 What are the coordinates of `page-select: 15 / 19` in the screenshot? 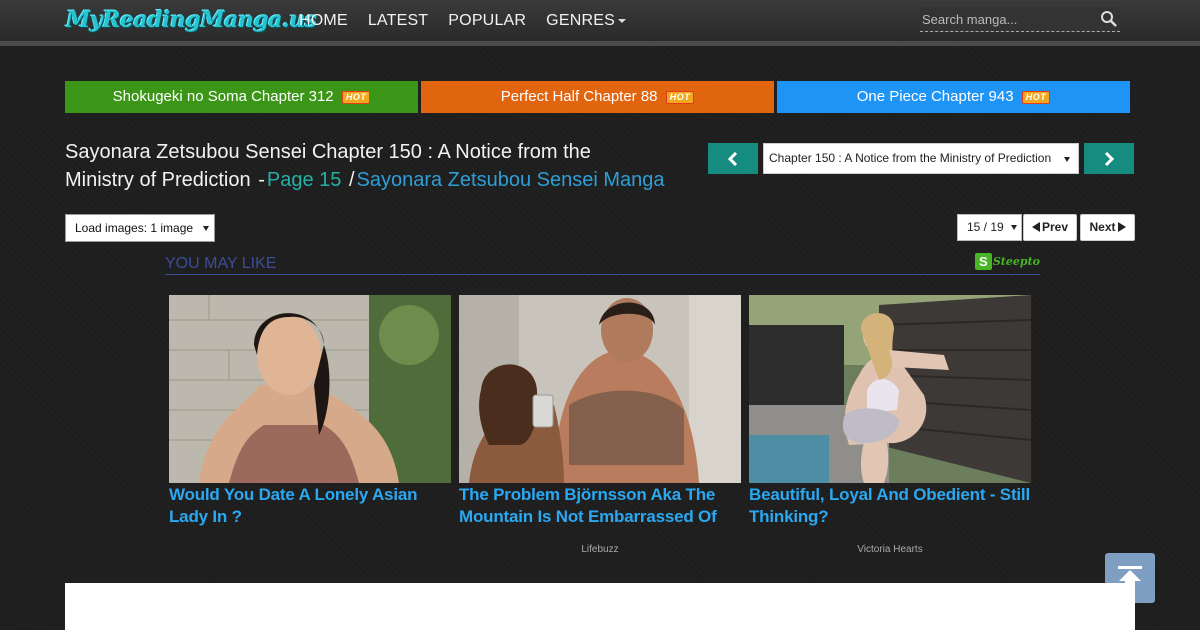 It's located at (989, 227).